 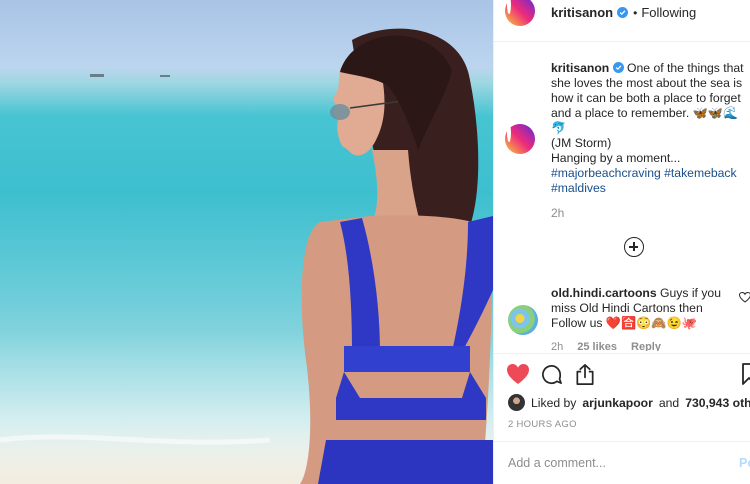 What do you see at coordinates (622, 41) in the screenshot?
I see `header-divider` at bounding box center [622, 41].